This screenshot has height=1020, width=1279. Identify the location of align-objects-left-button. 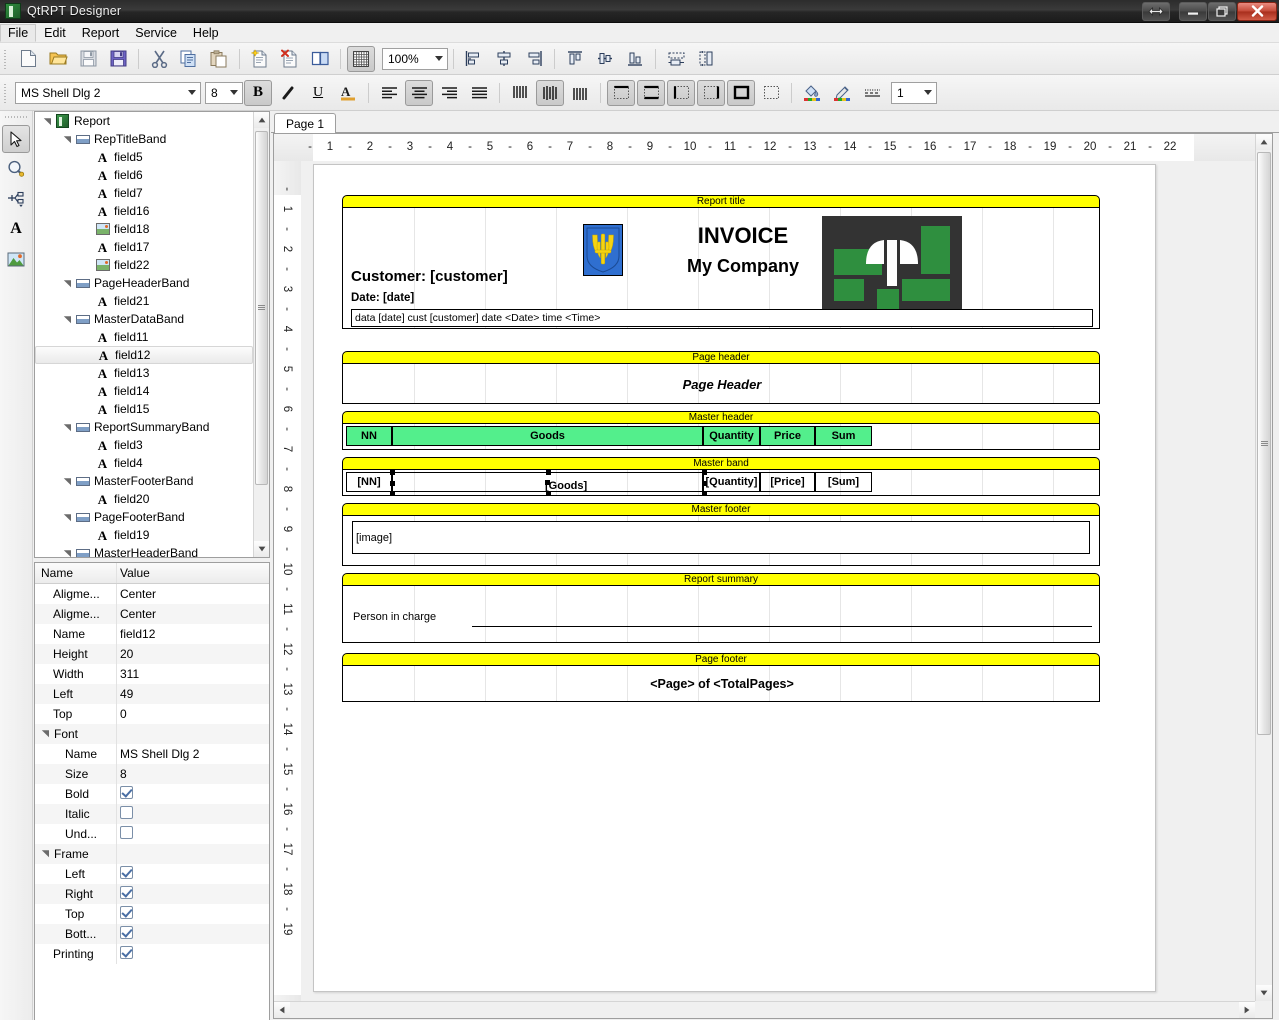
(474, 59).